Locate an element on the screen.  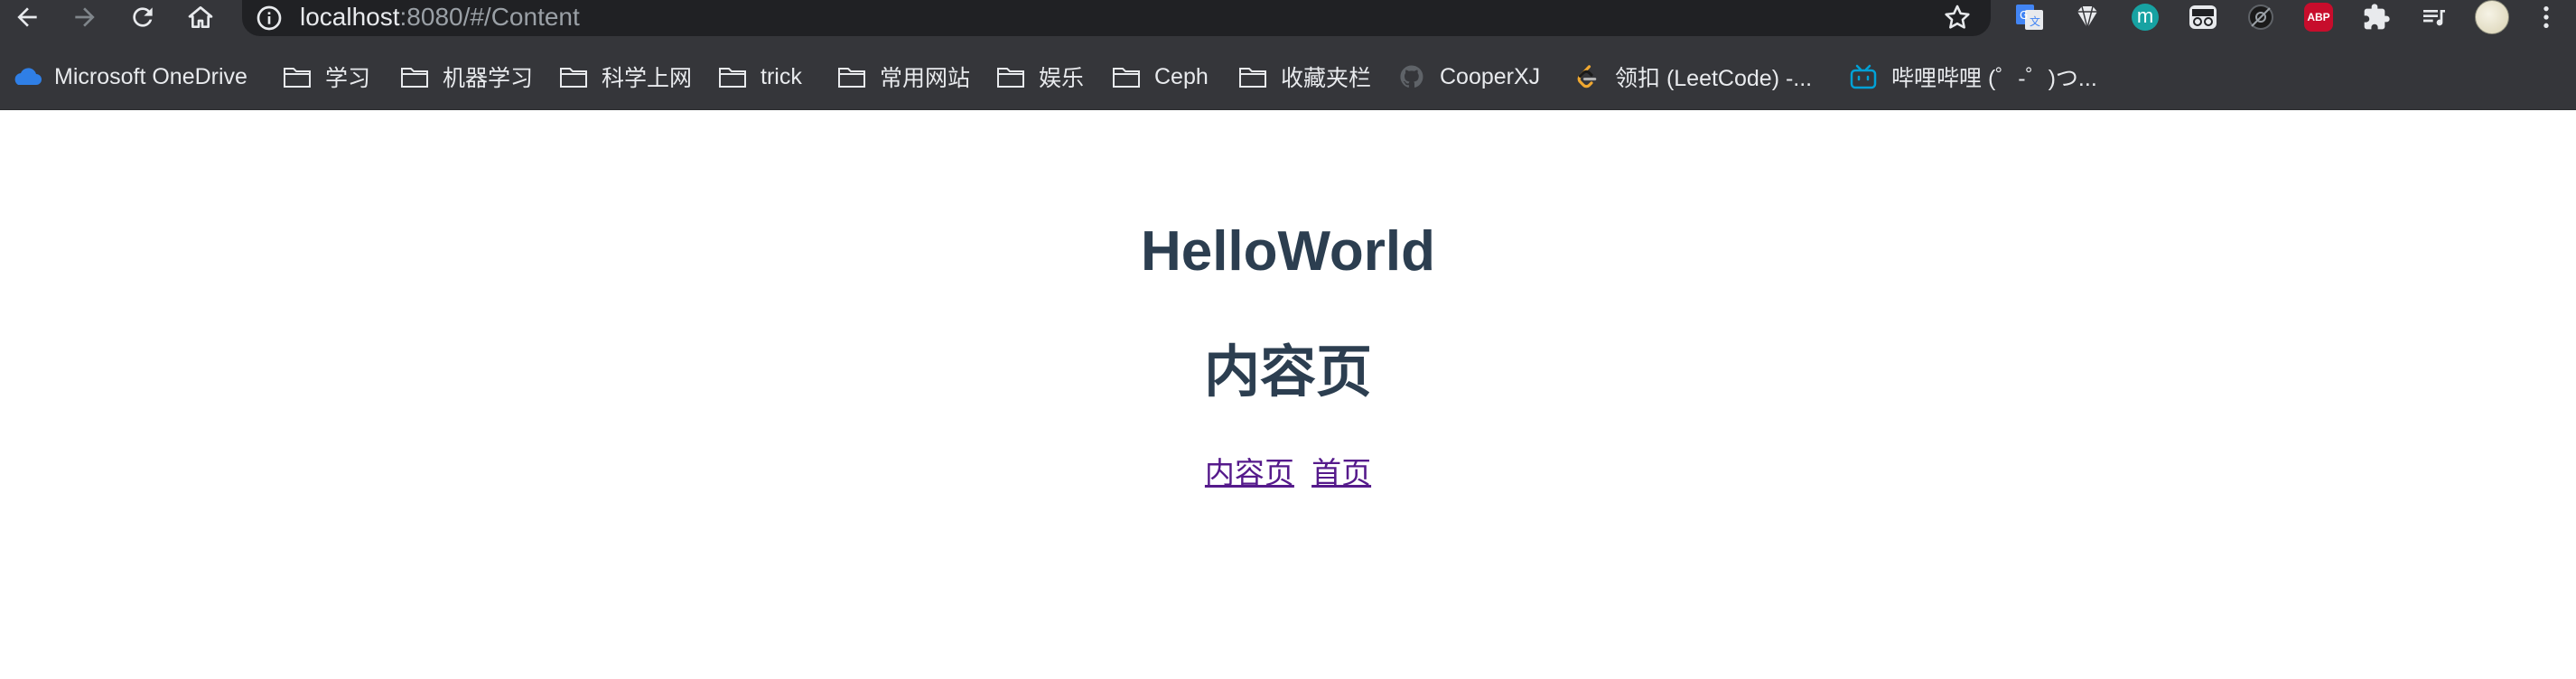
google-translate-extension: G 文 is located at coordinates (2030, 17).